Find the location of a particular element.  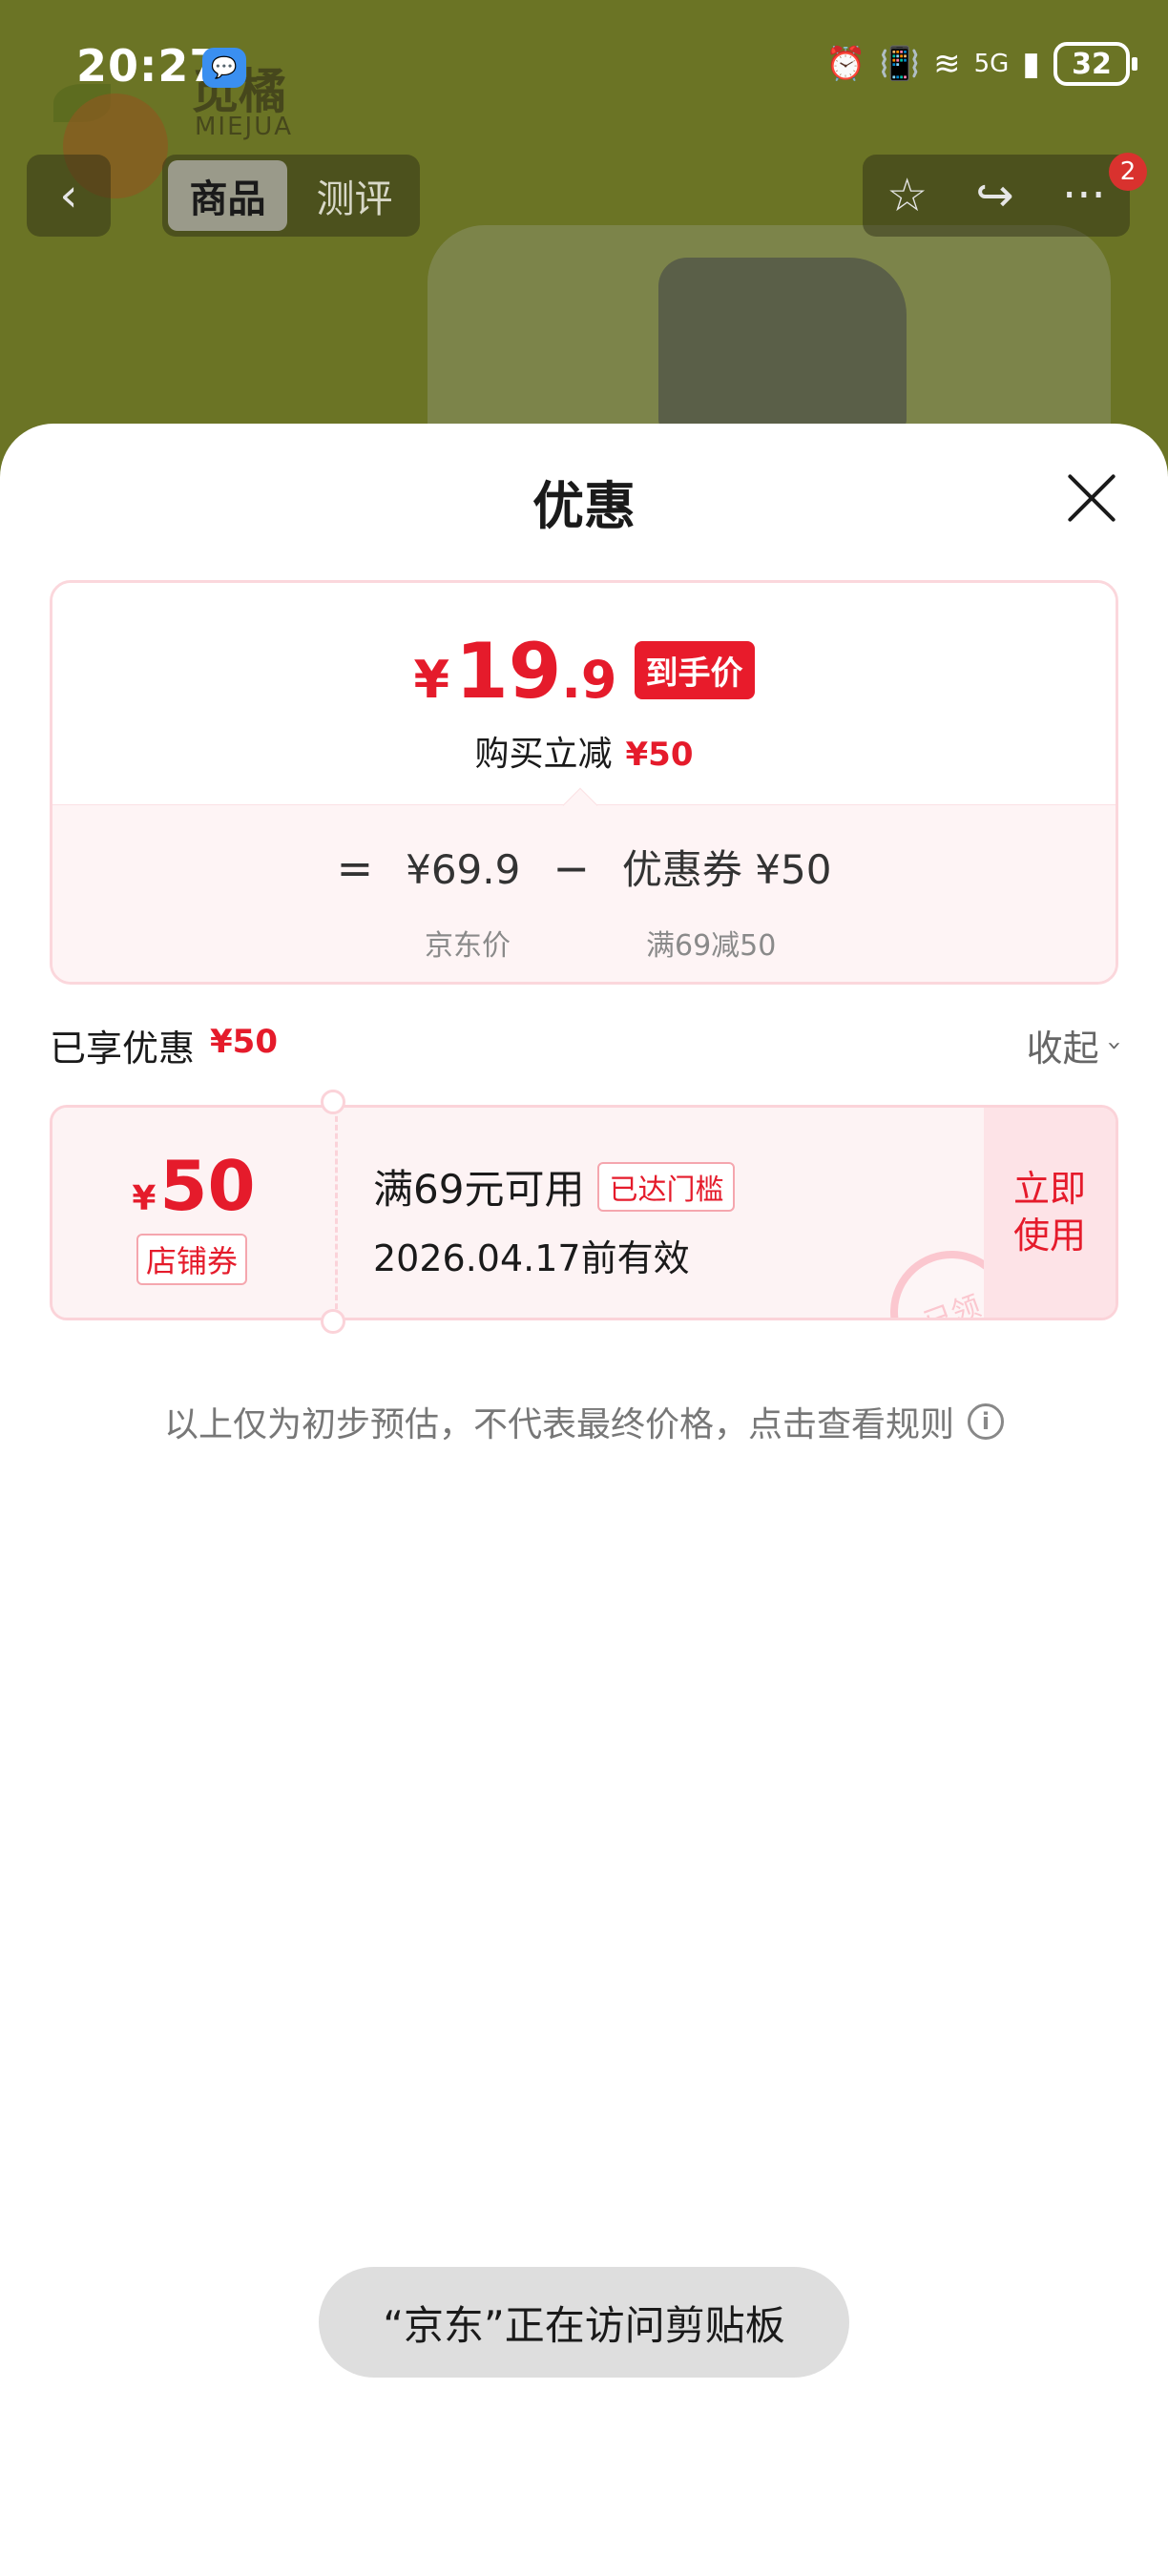

price-formula: = ¥69.9 − 优惠券 ¥50 is located at coordinates (584, 867).